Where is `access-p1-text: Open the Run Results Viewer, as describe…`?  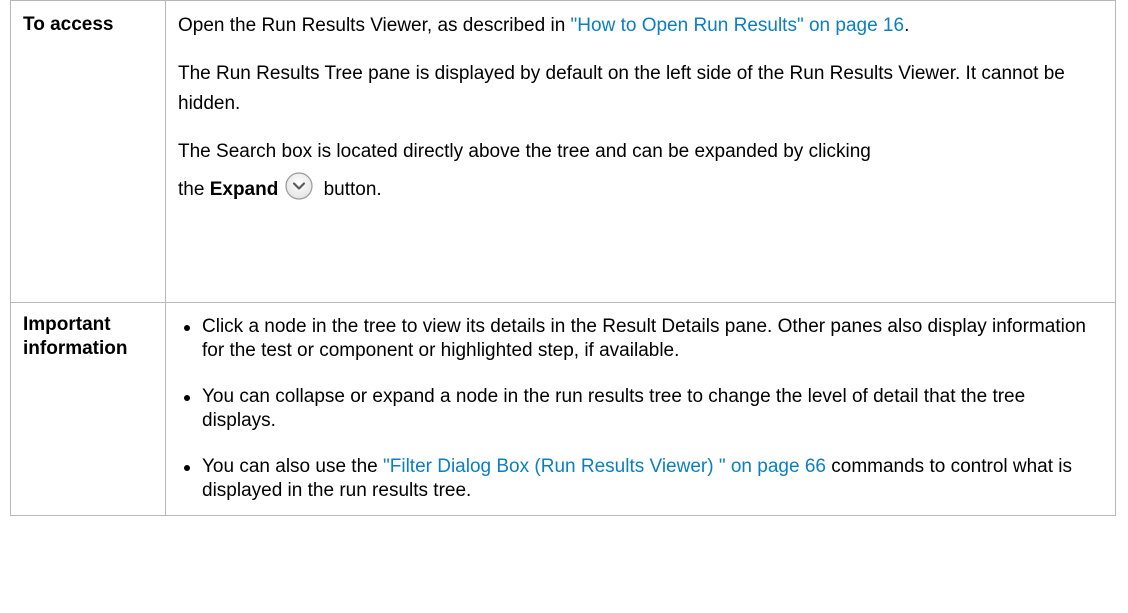
access-p1-text: Open the Run Results Viewer, as describe… is located at coordinates (374, 25).